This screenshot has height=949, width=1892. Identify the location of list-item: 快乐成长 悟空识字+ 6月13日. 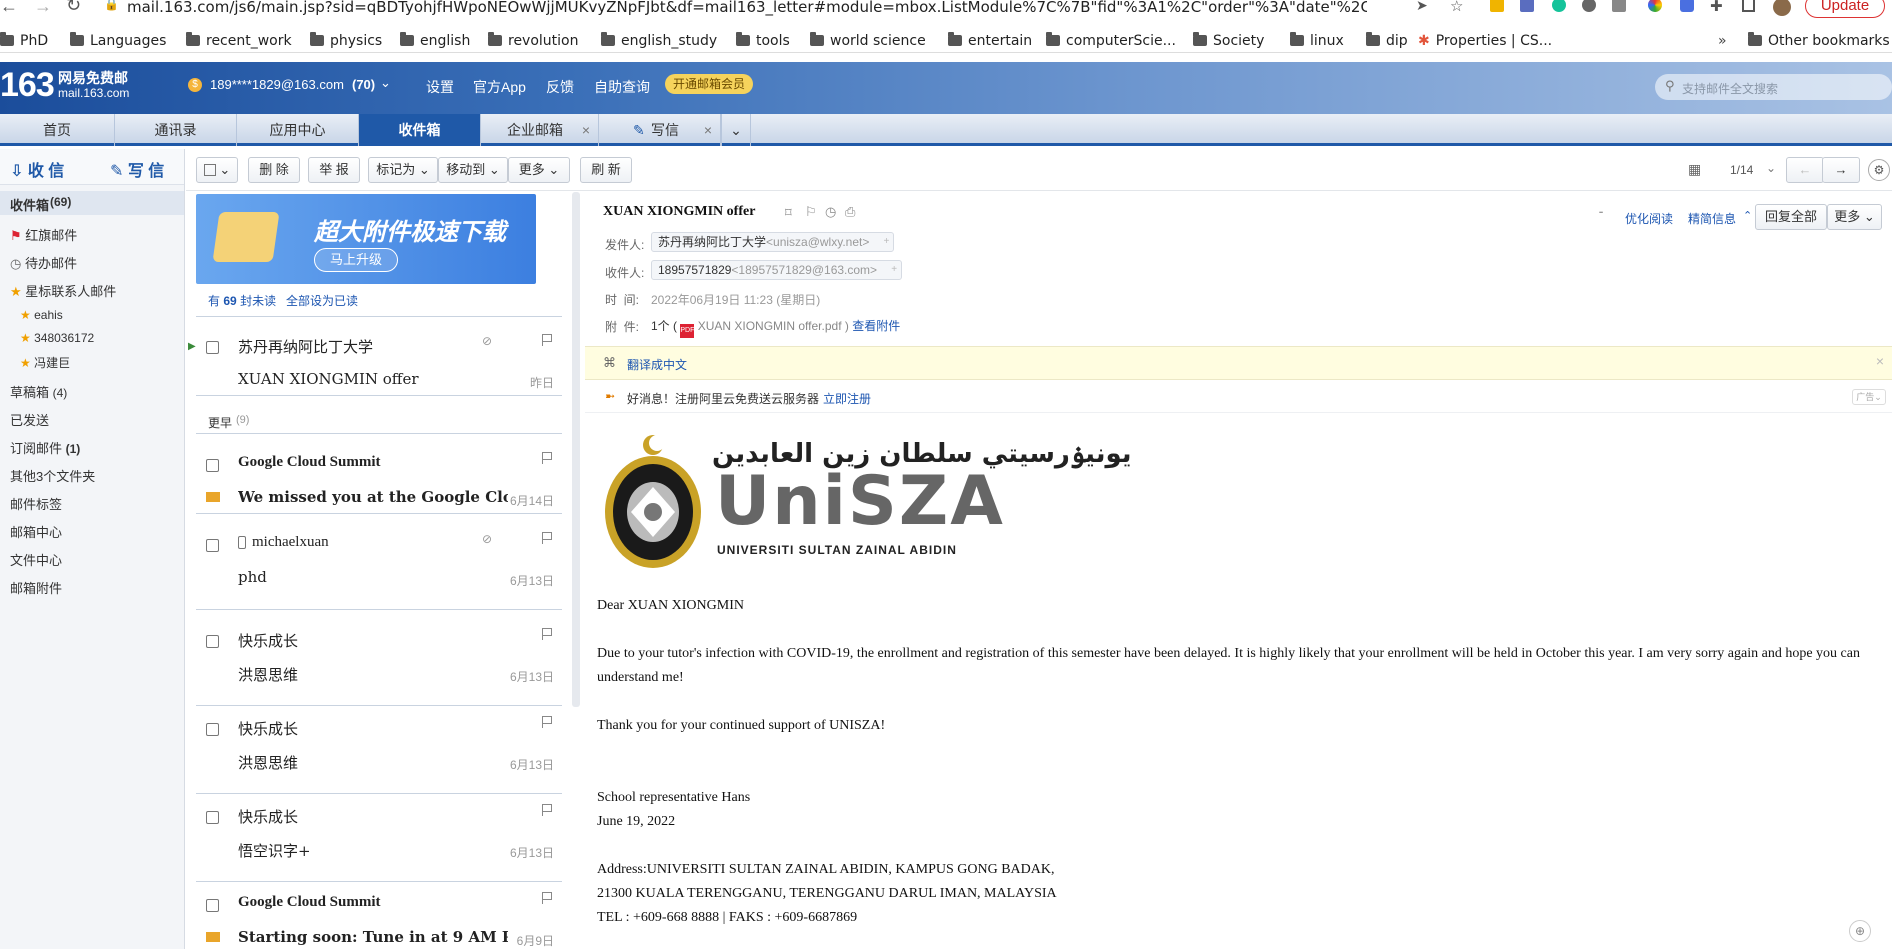
(379, 838).